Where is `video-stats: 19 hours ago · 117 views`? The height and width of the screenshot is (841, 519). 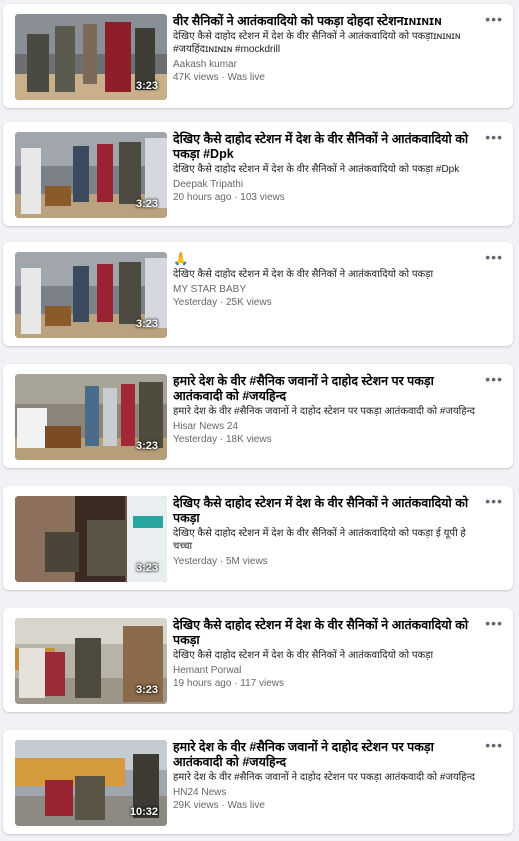 video-stats: 19 hours ago · 117 views is located at coordinates (228, 683).